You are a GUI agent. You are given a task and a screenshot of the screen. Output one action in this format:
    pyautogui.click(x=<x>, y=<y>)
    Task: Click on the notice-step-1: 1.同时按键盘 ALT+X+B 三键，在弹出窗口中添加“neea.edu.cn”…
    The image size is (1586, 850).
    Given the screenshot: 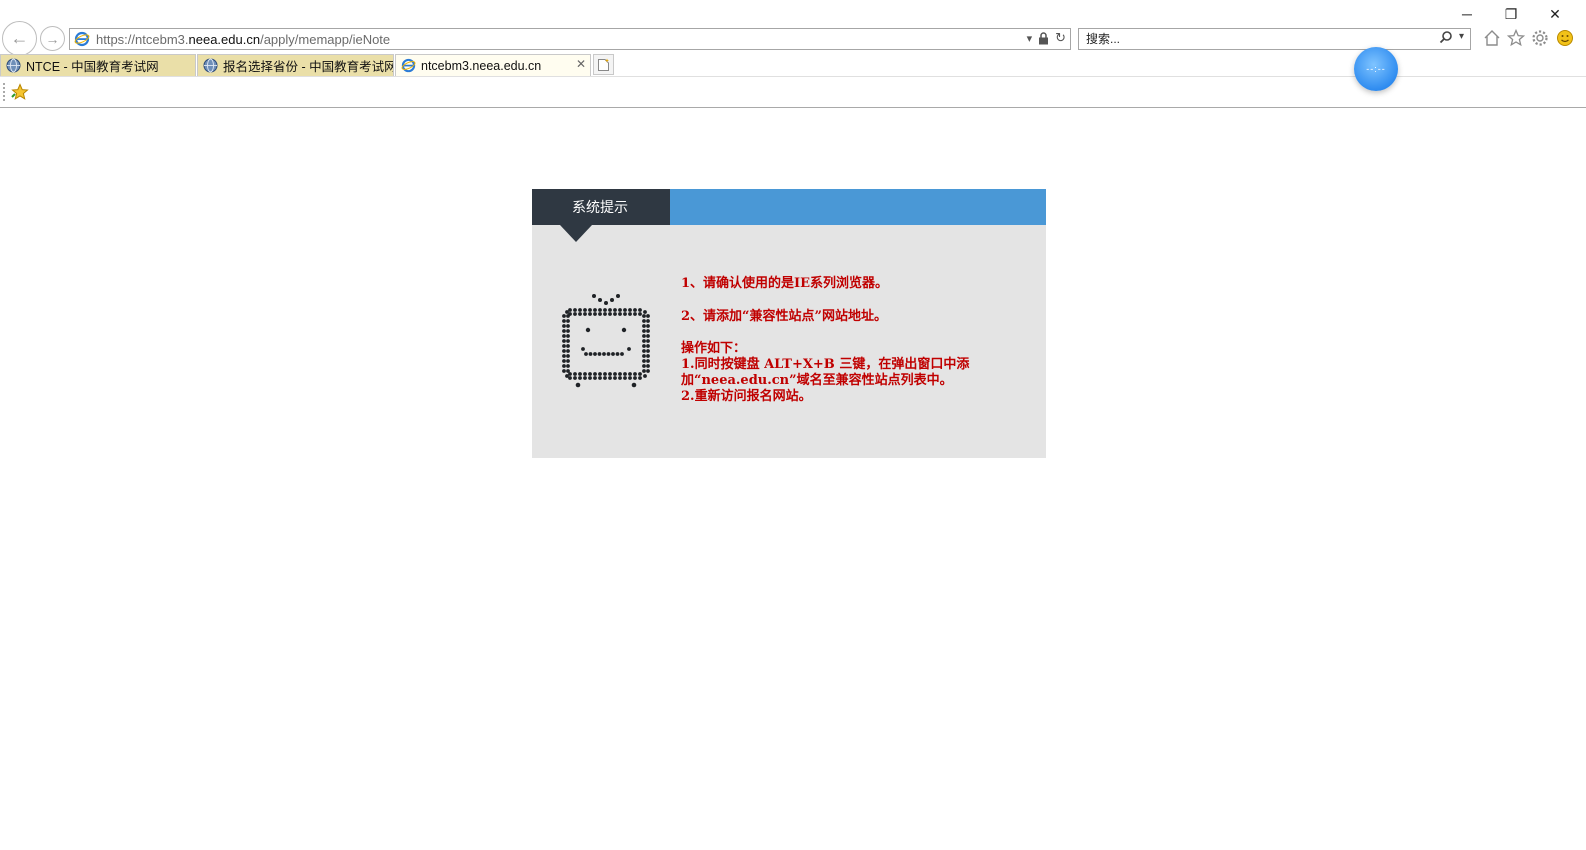 What is the action you would take?
    pyautogui.click(x=825, y=372)
    